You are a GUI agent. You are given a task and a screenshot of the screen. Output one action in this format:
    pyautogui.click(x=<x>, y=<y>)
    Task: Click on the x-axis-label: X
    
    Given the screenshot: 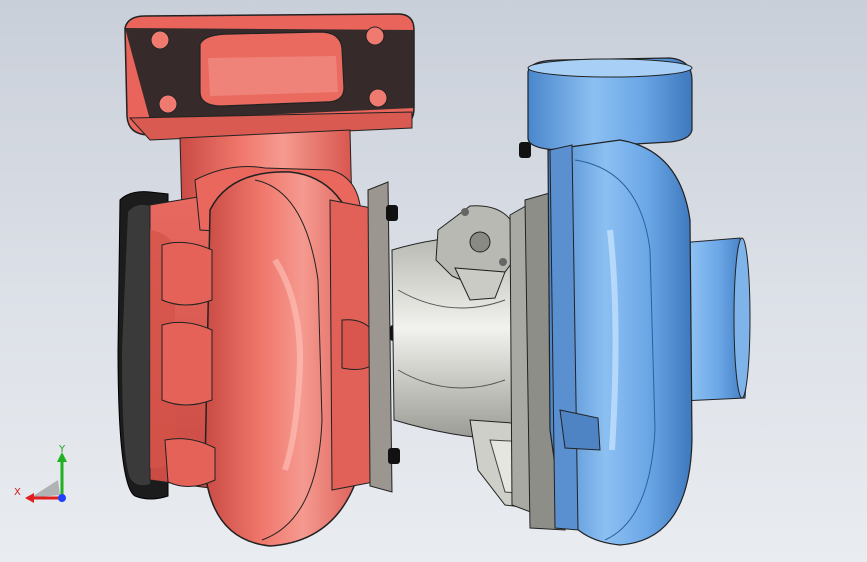 What is the action you would take?
    pyautogui.click(x=17, y=492)
    